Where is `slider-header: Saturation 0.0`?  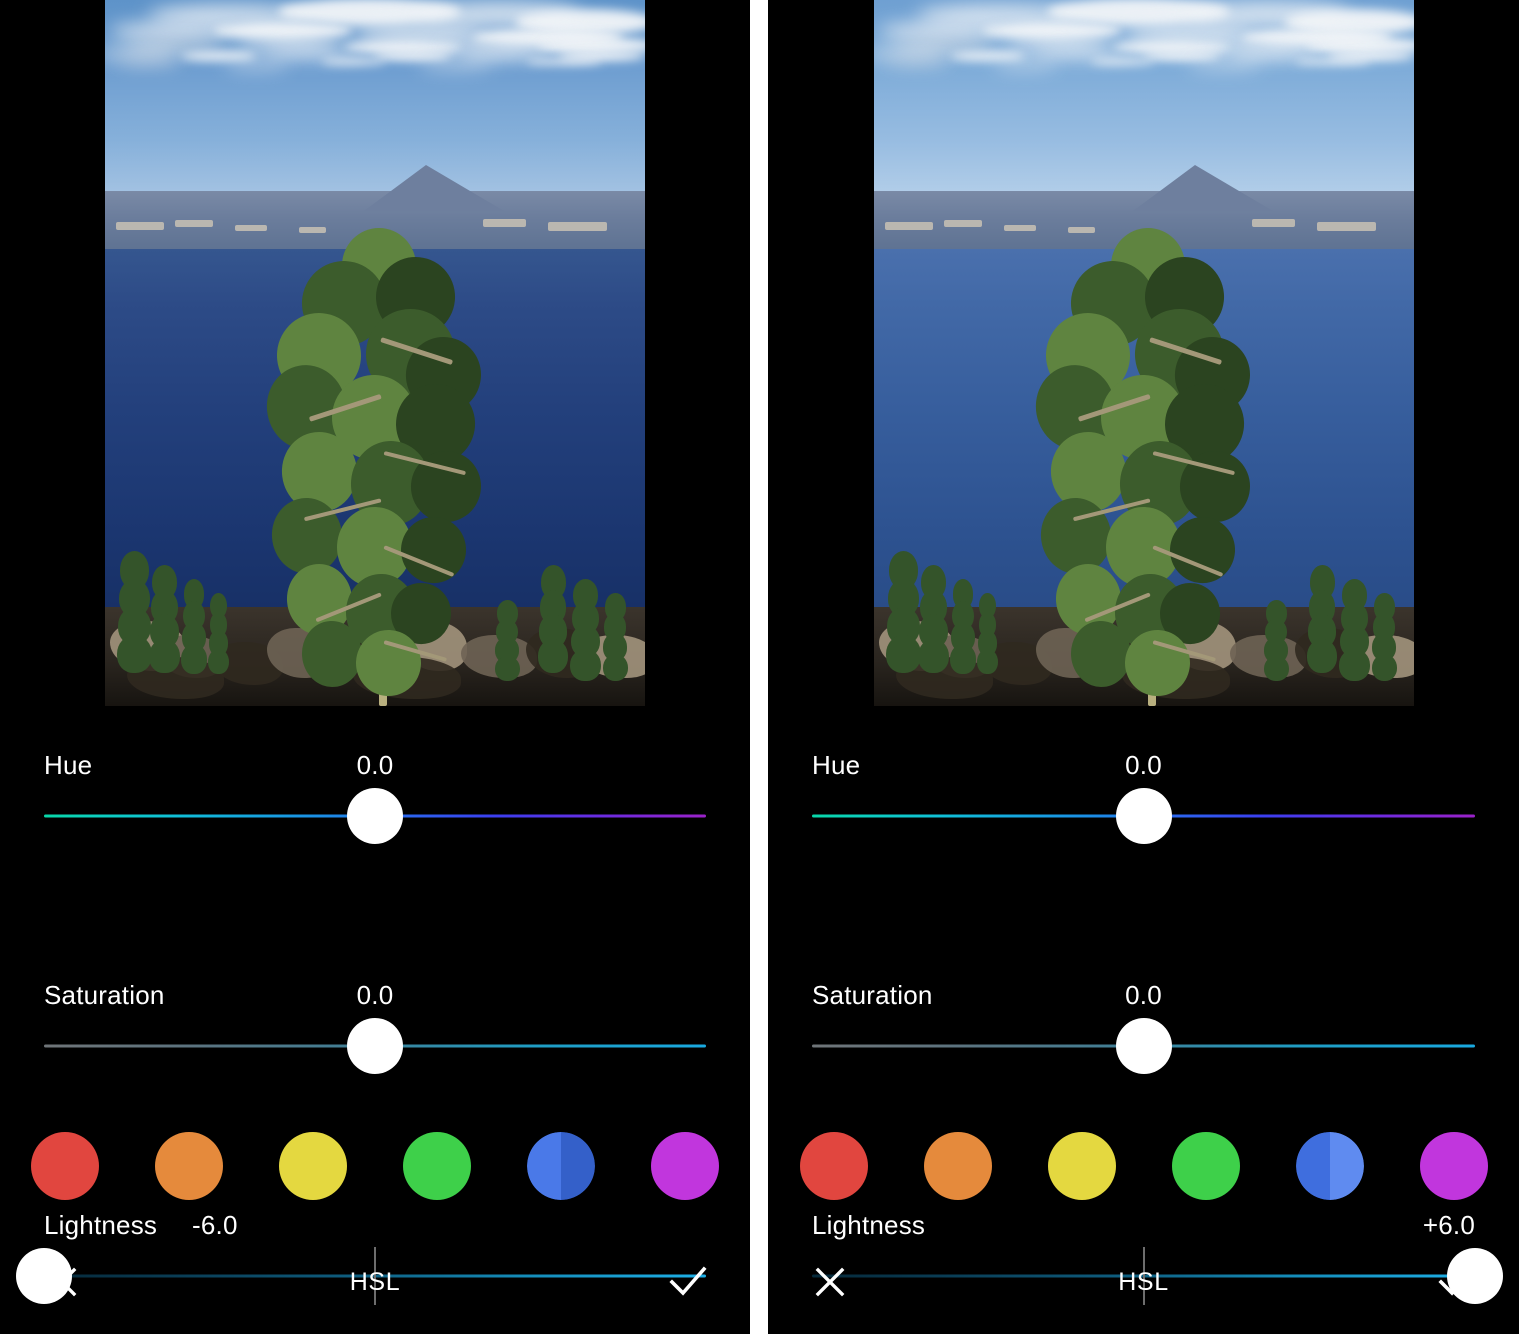 slider-header: Saturation 0.0 is located at coordinates (375, 995).